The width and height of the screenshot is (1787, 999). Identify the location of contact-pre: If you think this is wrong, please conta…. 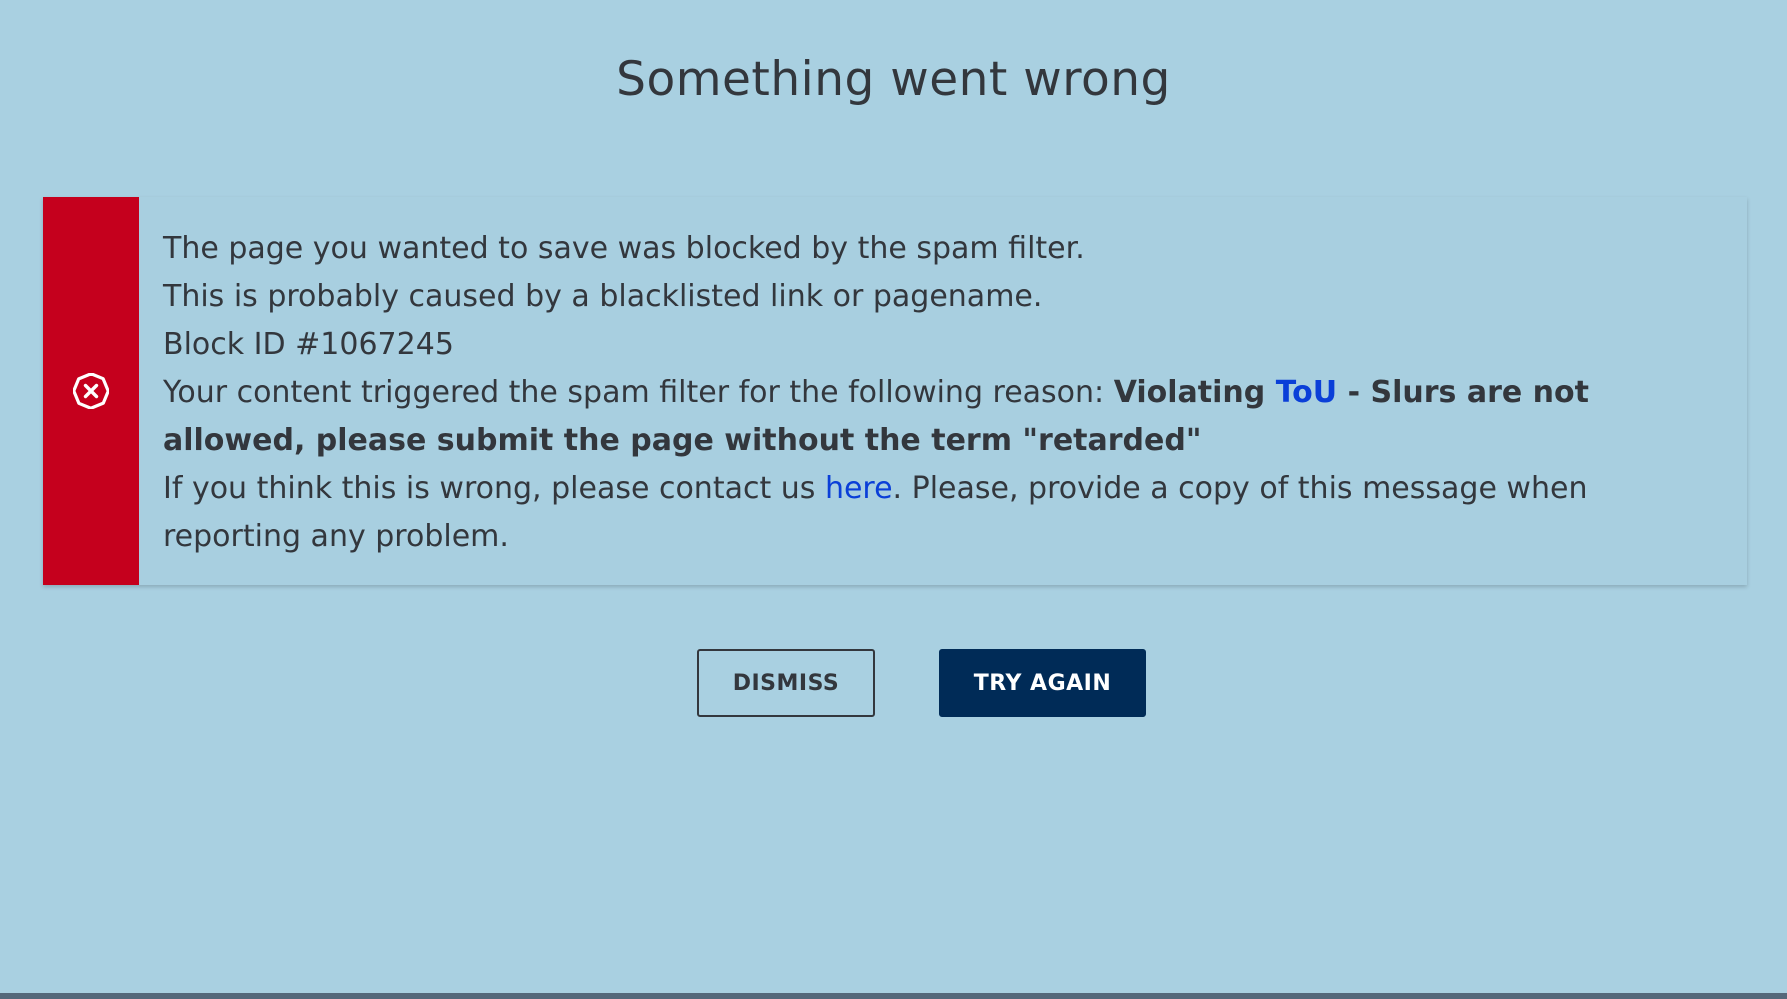
(494, 488).